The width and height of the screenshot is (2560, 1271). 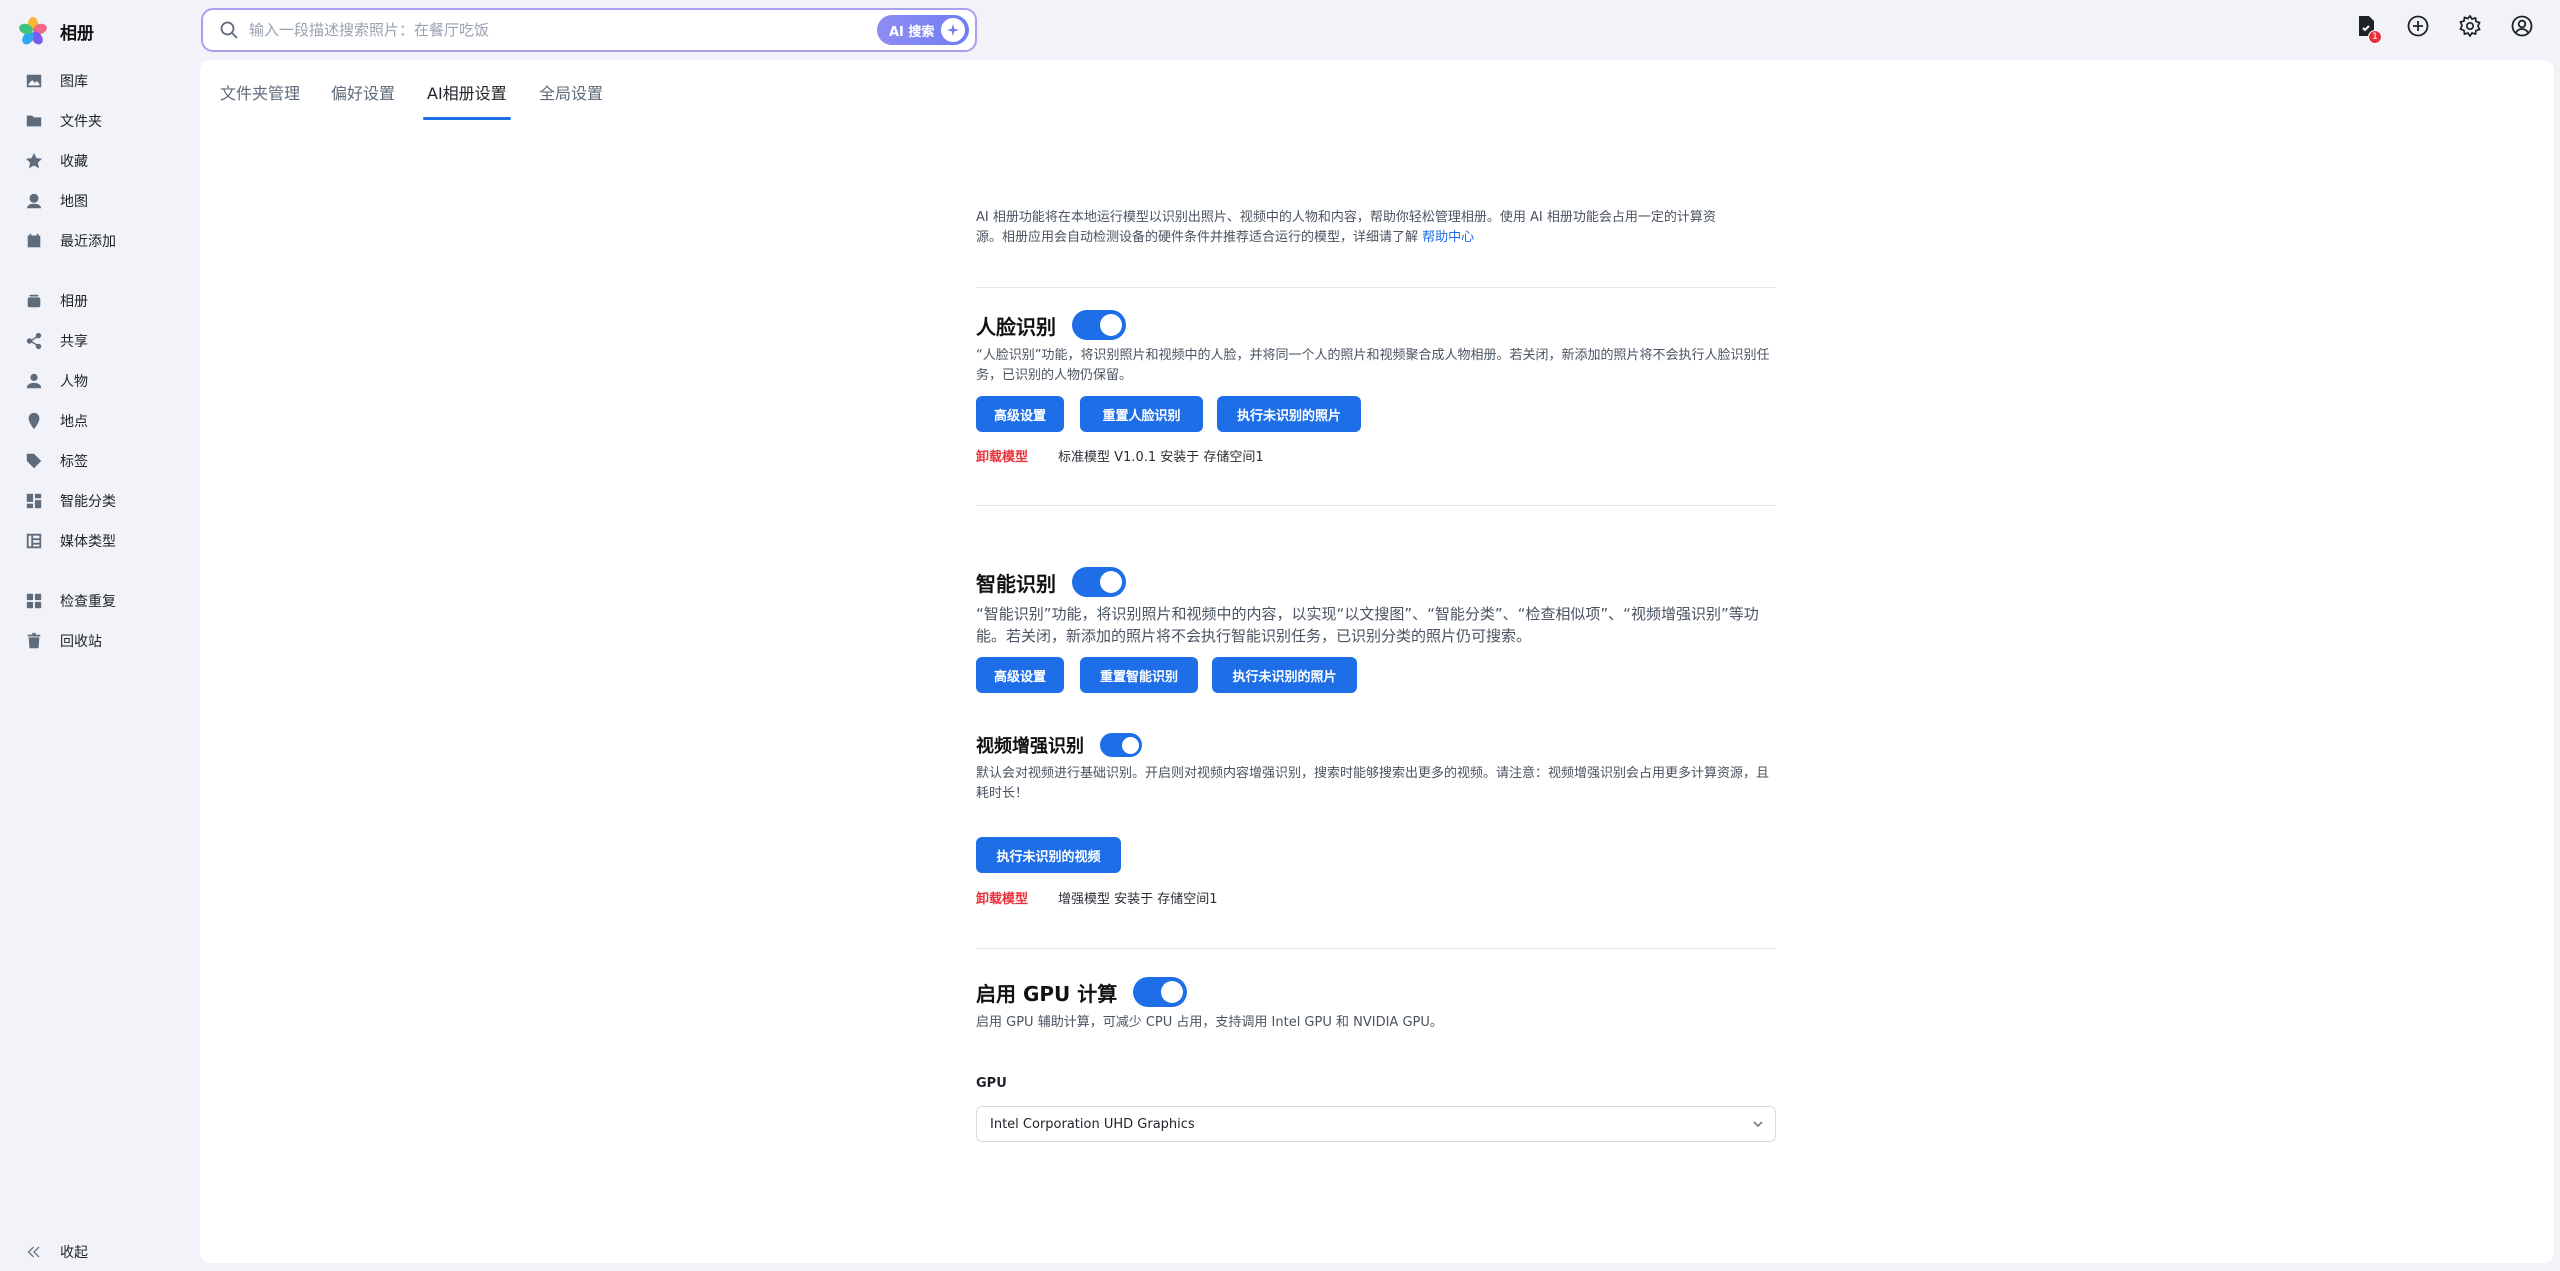 What do you see at coordinates (100, 421) in the screenshot?
I see `sidebar-item-places: 地点` at bounding box center [100, 421].